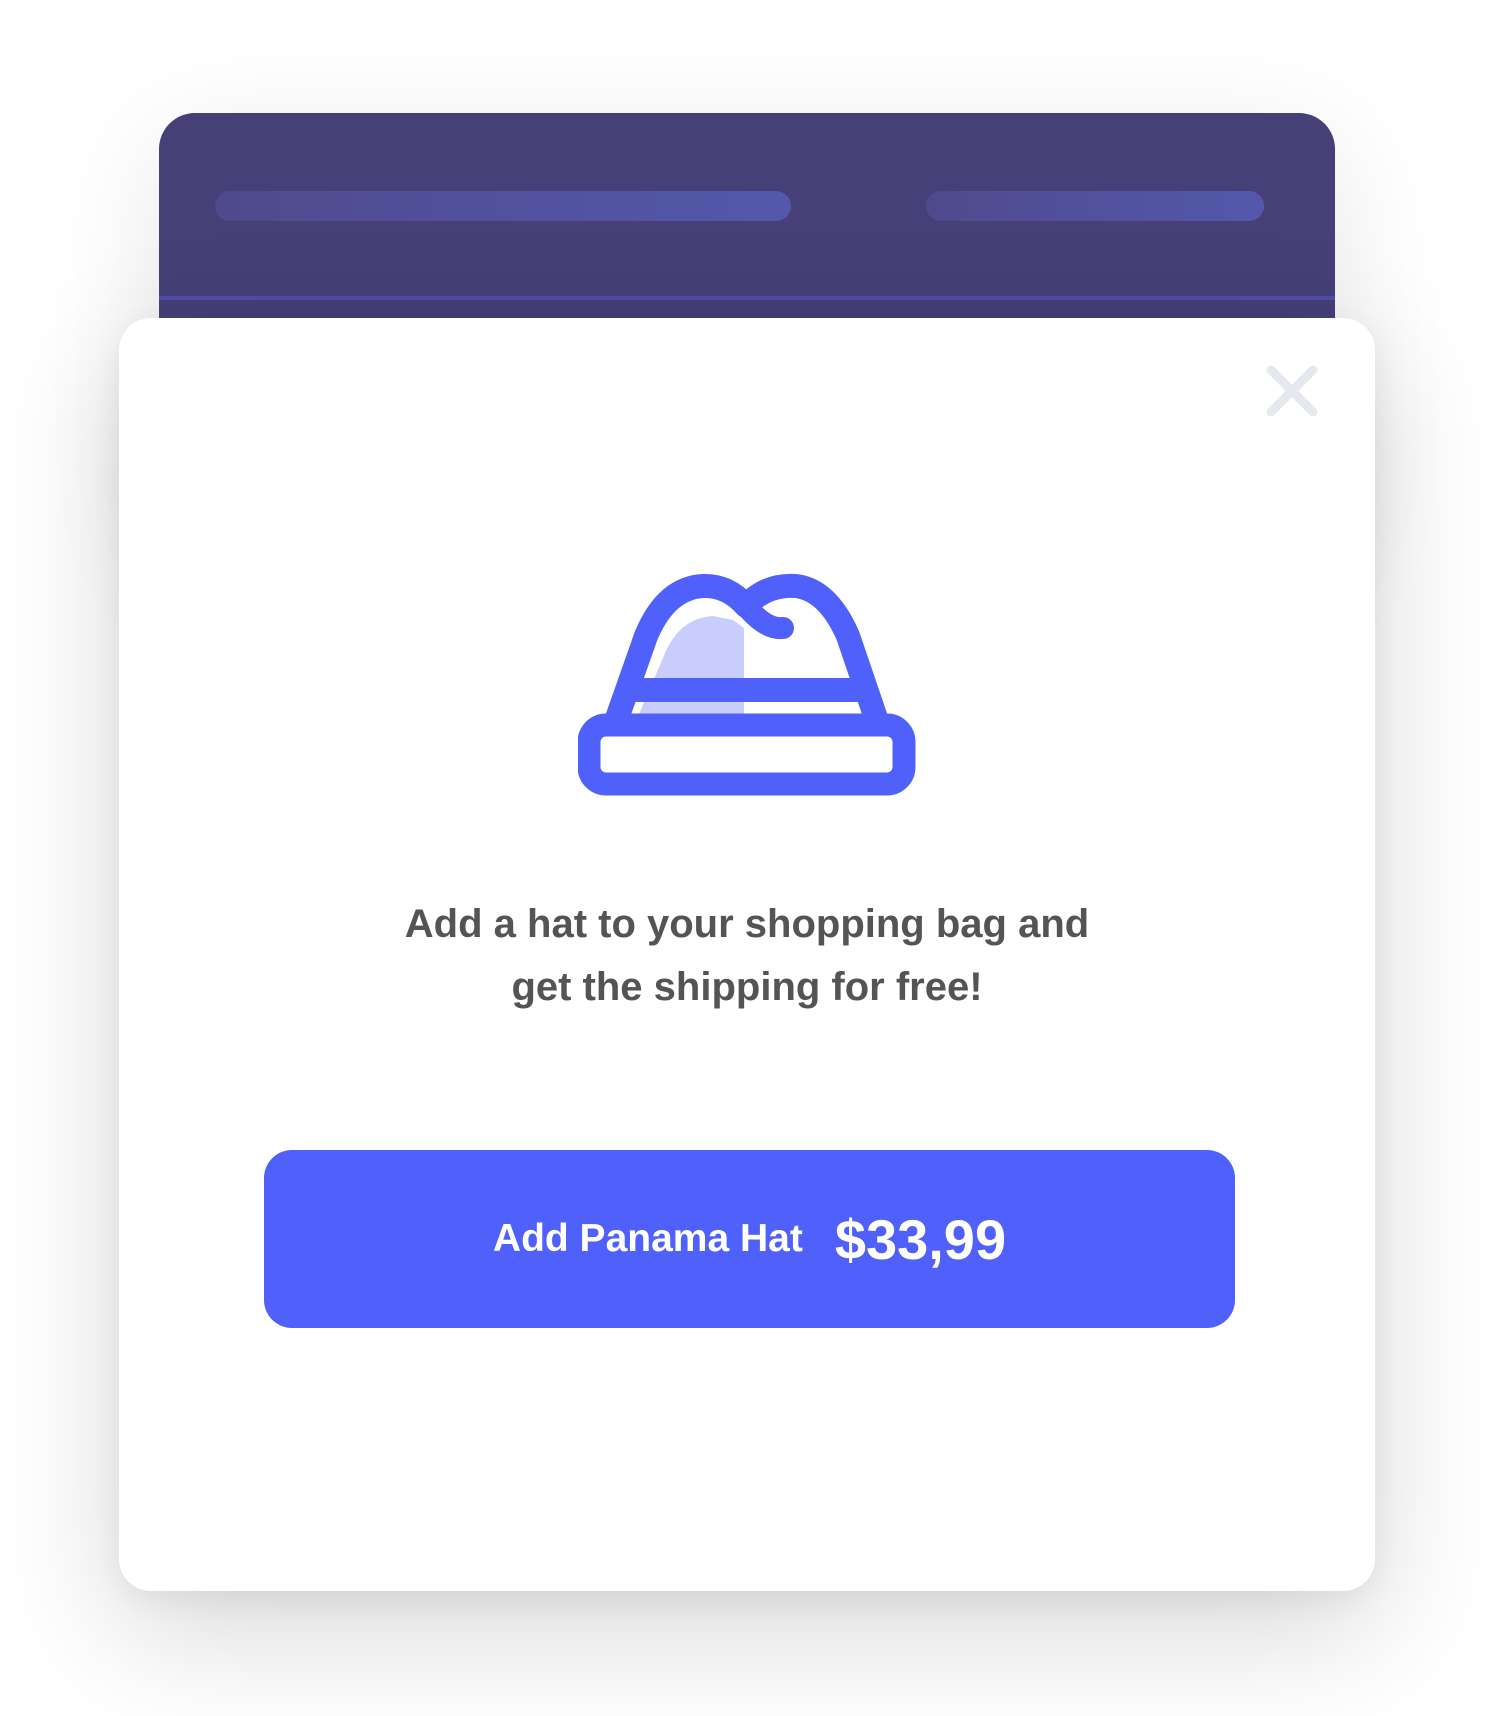  I want to click on close-icon, so click(1292, 391).